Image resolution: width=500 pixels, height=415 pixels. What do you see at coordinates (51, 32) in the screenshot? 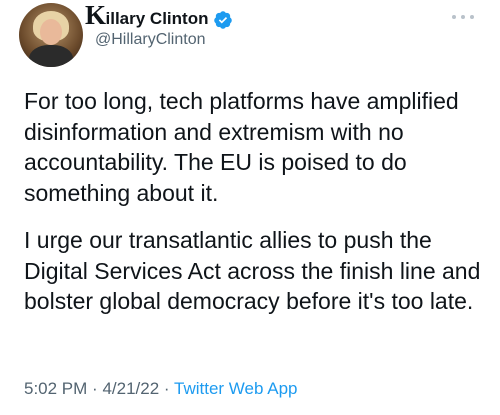
I see `avatar-face` at bounding box center [51, 32].